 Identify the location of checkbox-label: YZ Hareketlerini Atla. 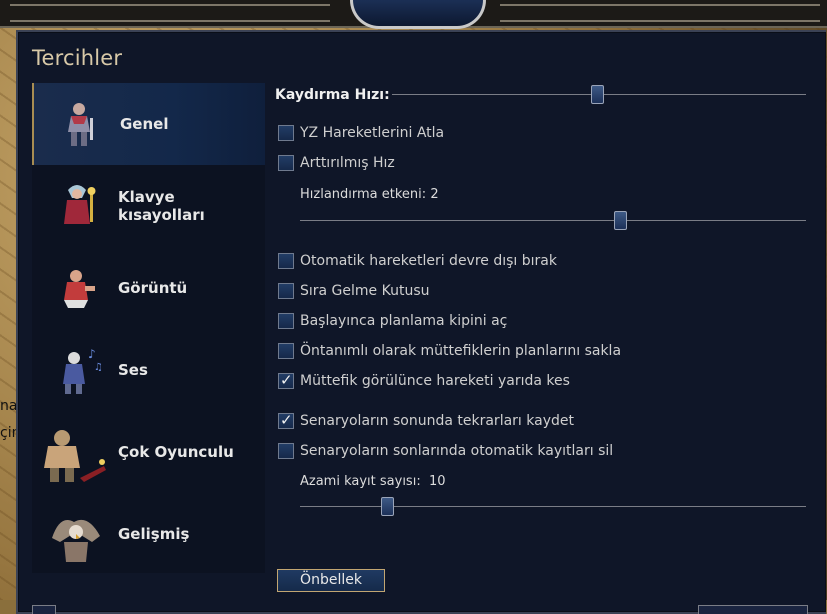
(372, 133).